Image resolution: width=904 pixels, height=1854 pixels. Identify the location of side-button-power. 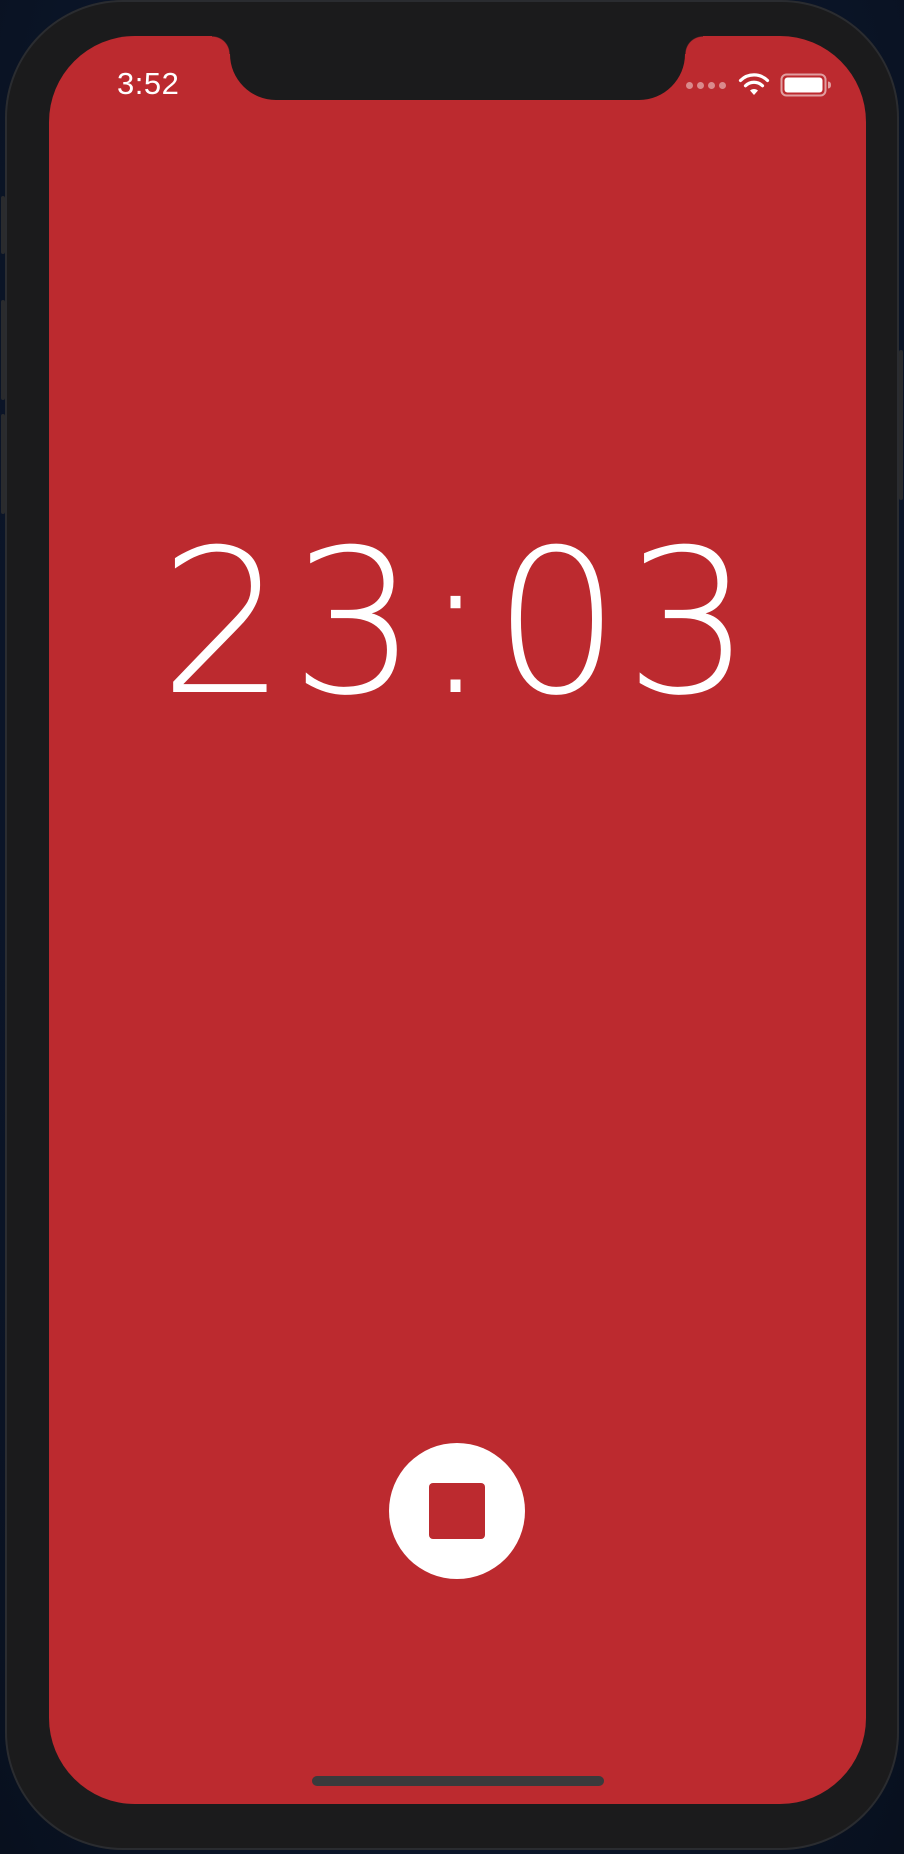
(901, 425).